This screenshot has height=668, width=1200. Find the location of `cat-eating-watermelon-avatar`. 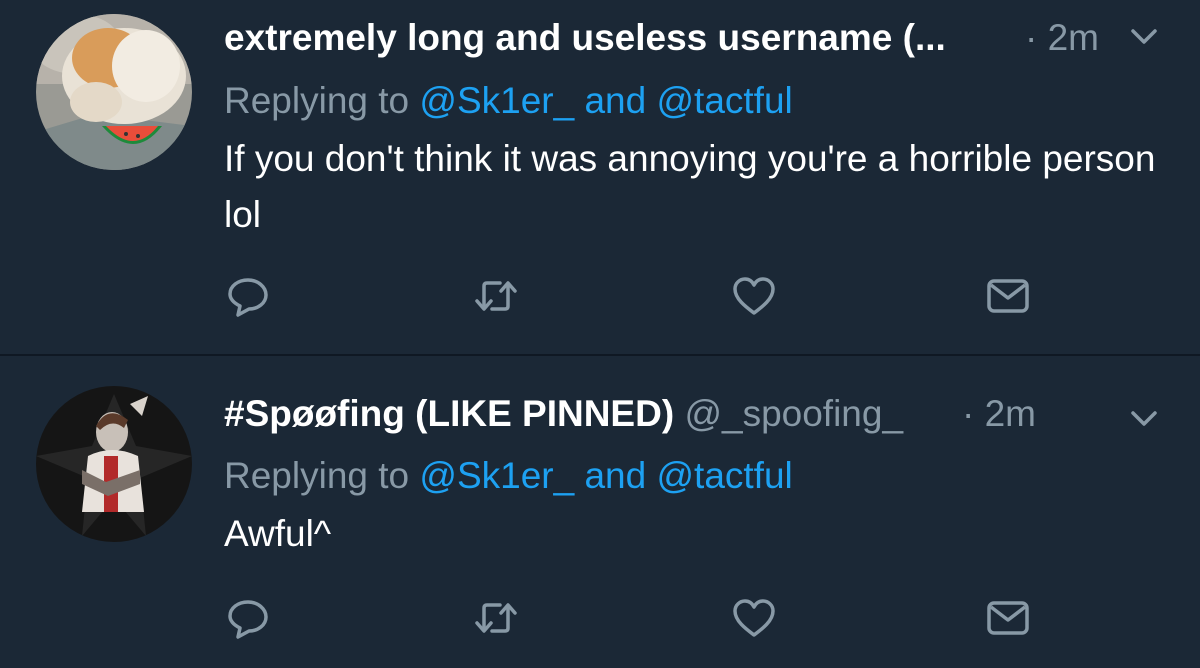

cat-eating-watermelon-avatar is located at coordinates (114, 92).